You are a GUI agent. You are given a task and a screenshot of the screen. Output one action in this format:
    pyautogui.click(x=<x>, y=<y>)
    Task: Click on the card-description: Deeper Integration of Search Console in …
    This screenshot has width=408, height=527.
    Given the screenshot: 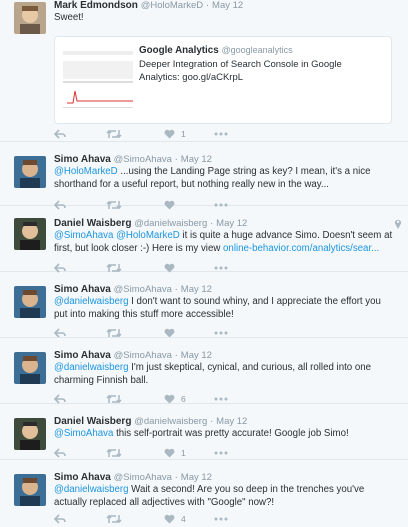 What is the action you would take?
    pyautogui.click(x=261, y=71)
    